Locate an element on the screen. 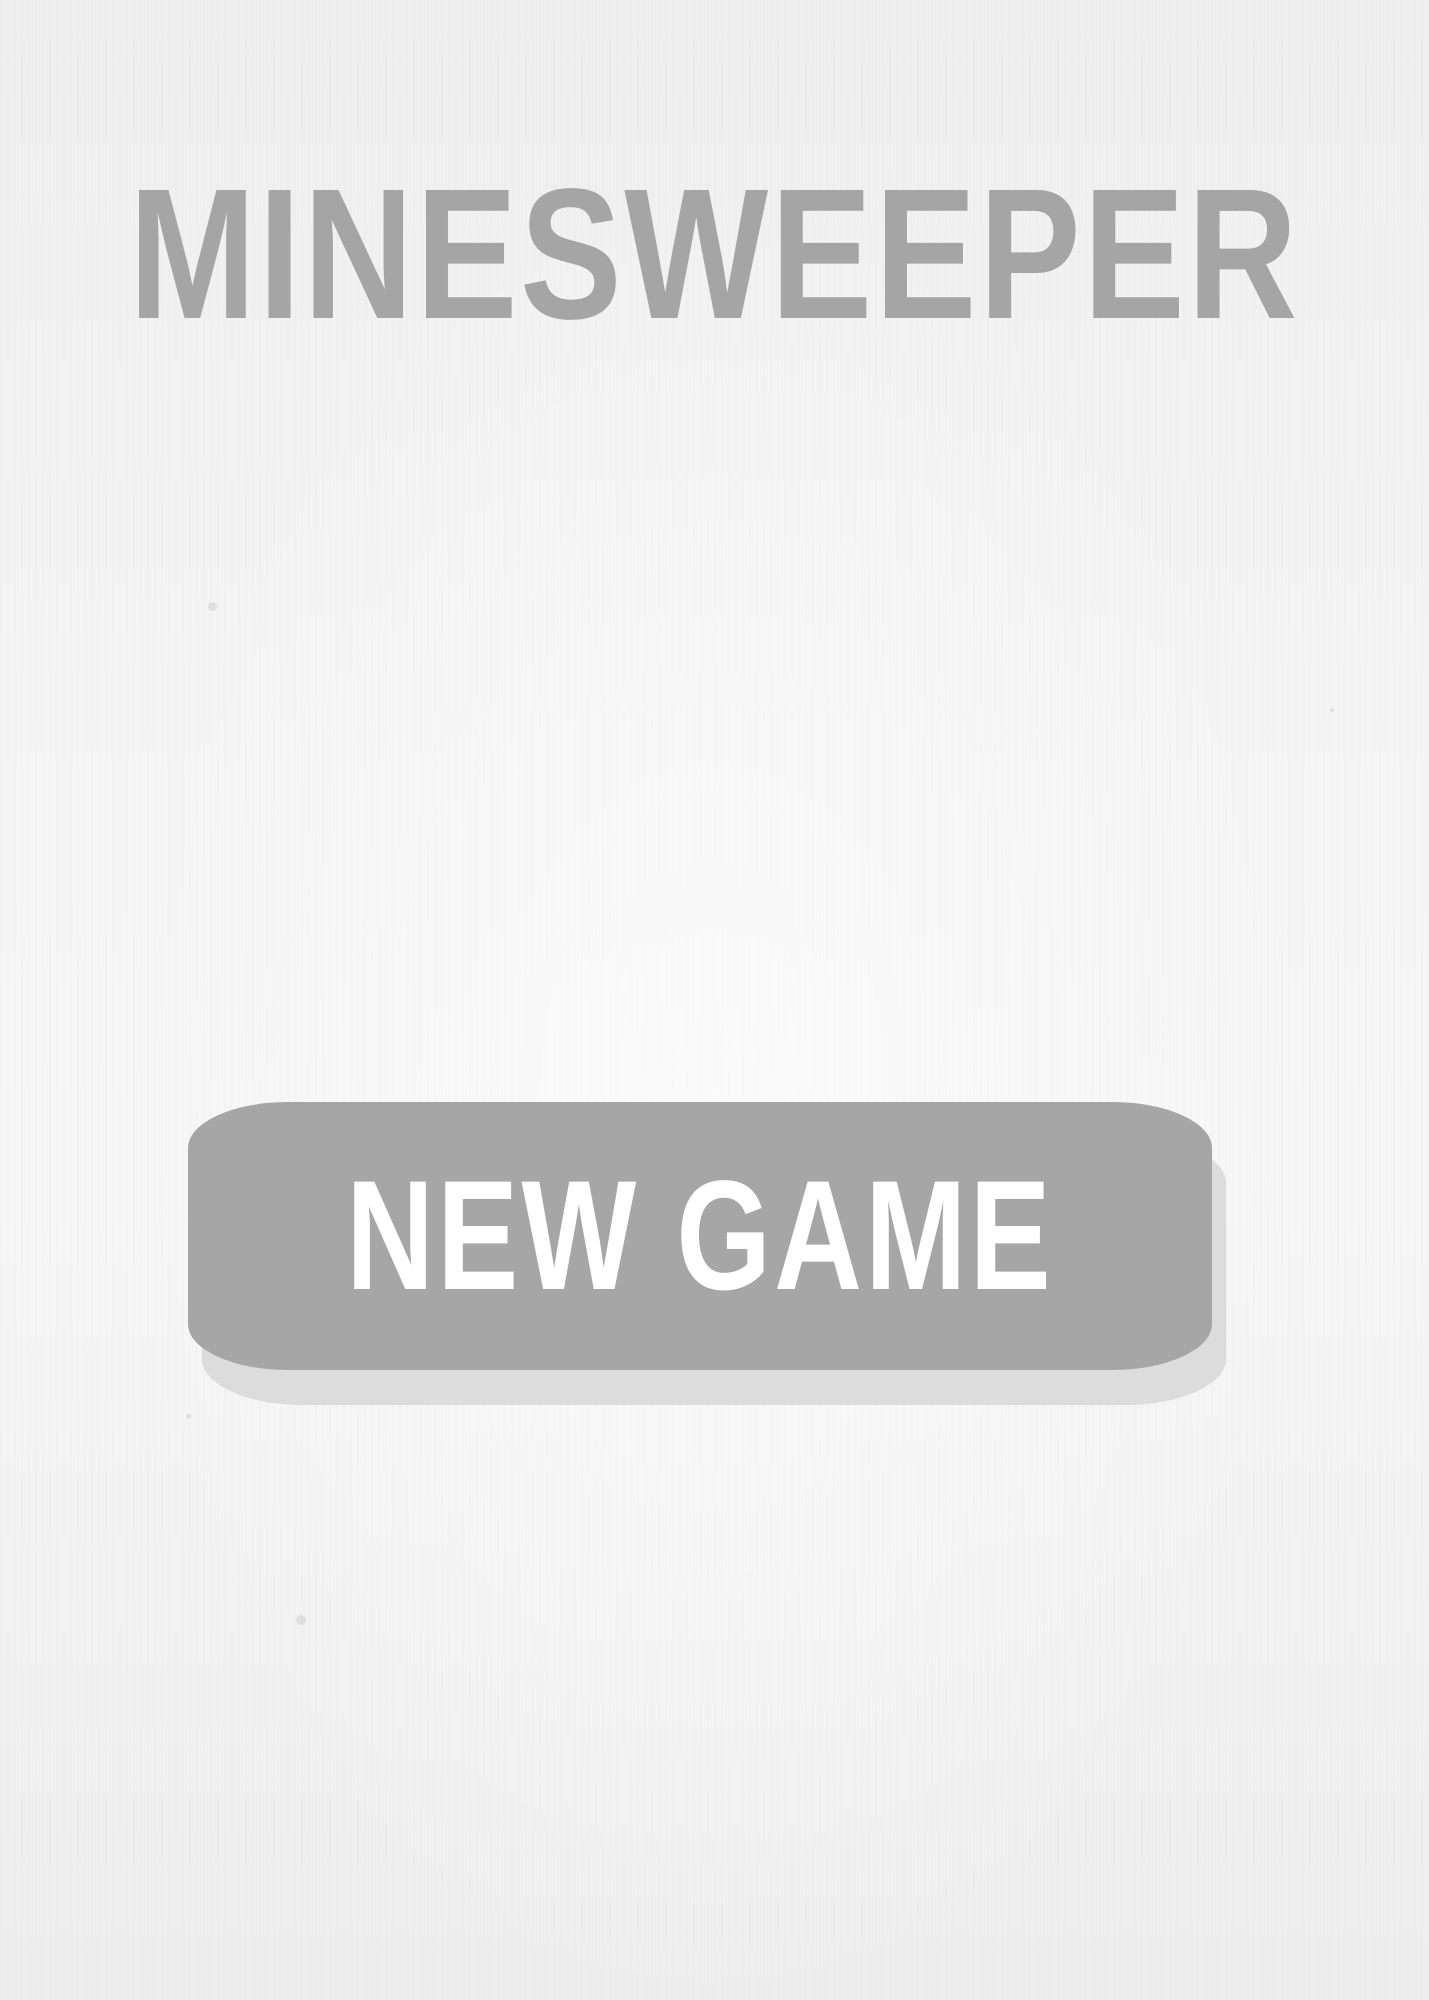 The image size is (1429, 2000). new-game-button: NEW GAME is located at coordinates (700, 1236).